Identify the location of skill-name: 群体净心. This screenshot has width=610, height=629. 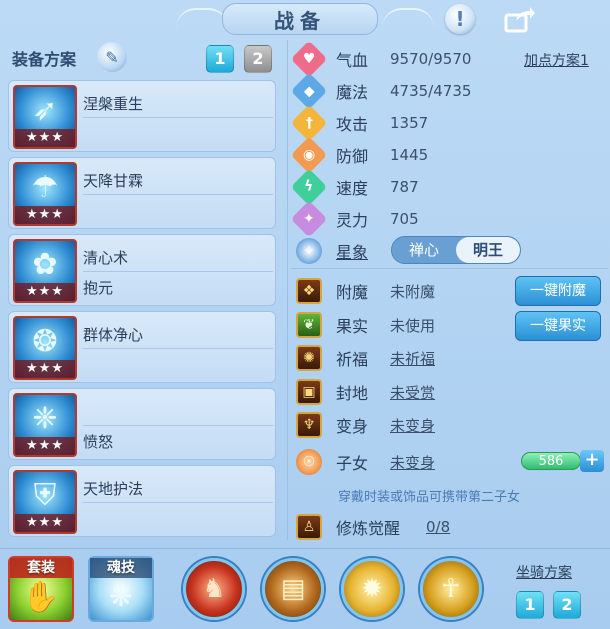
(113, 335).